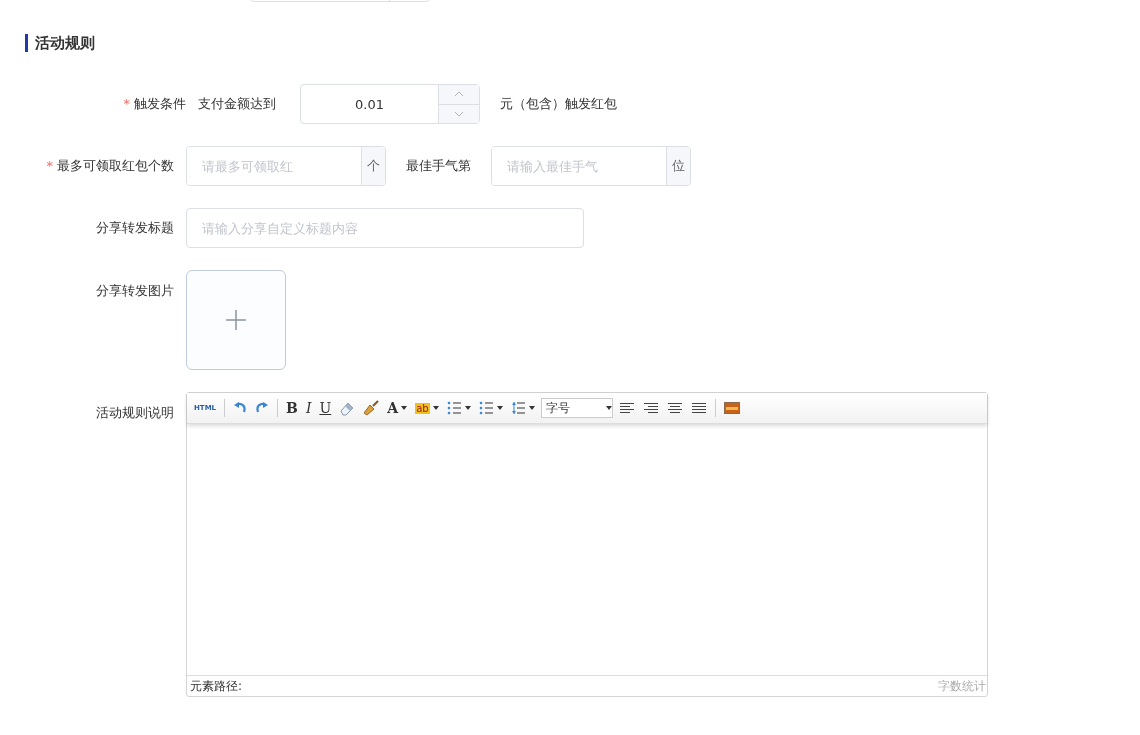 This screenshot has height=735, width=1140. Describe the element at coordinates (397, 408) in the screenshot. I see `font-color-button: A` at that location.